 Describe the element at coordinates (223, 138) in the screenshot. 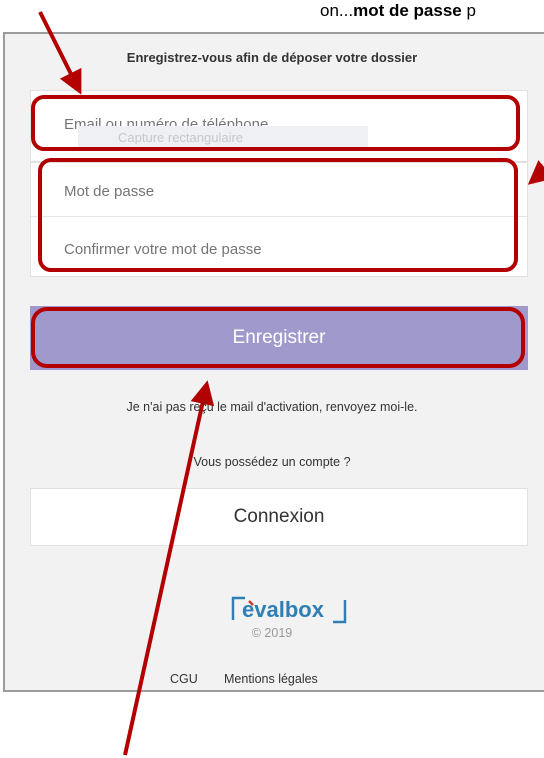

I see `capture-overlay-text: Capture rectangulaire` at that location.